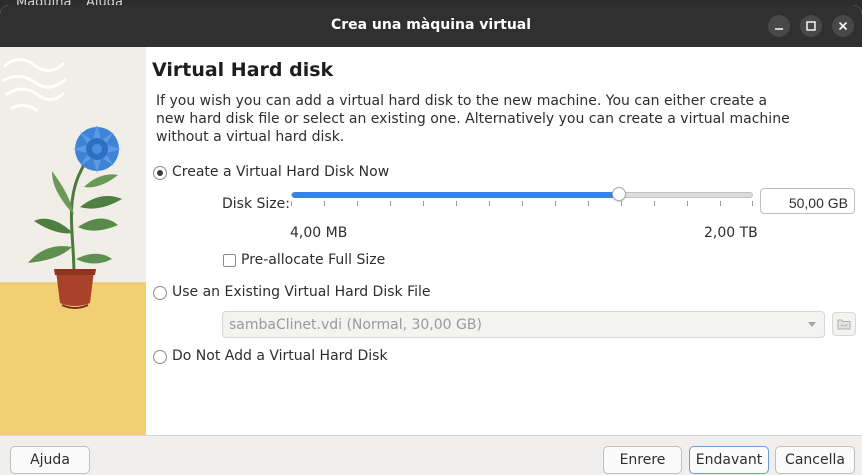 The height and width of the screenshot is (475, 862). Describe the element at coordinates (256, 204) in the screenshot. I see `disk-size-label: Disk Size:` at that location.